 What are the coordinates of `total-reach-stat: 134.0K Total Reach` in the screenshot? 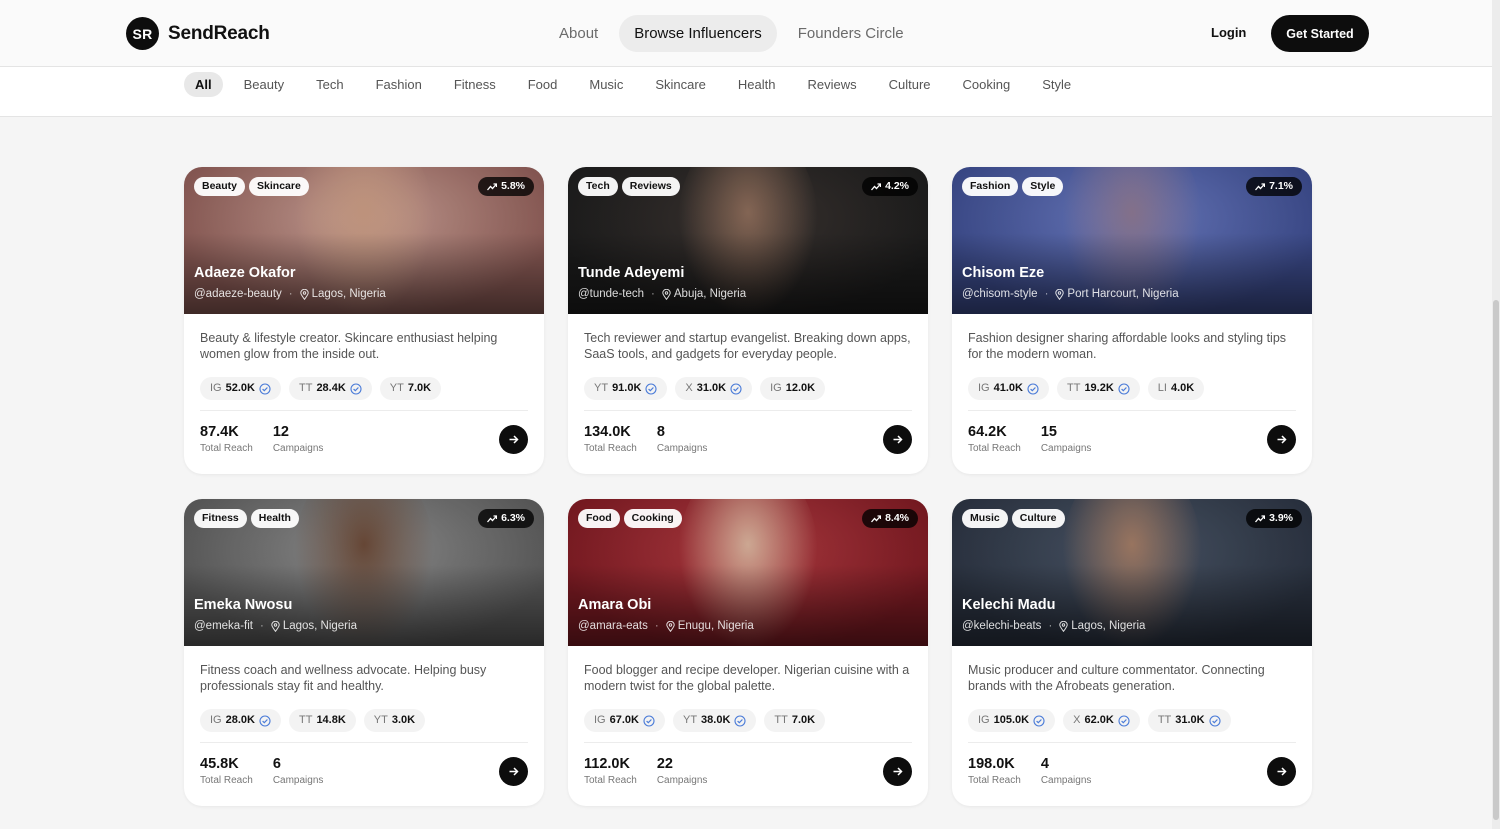 It's located at (610, 439).